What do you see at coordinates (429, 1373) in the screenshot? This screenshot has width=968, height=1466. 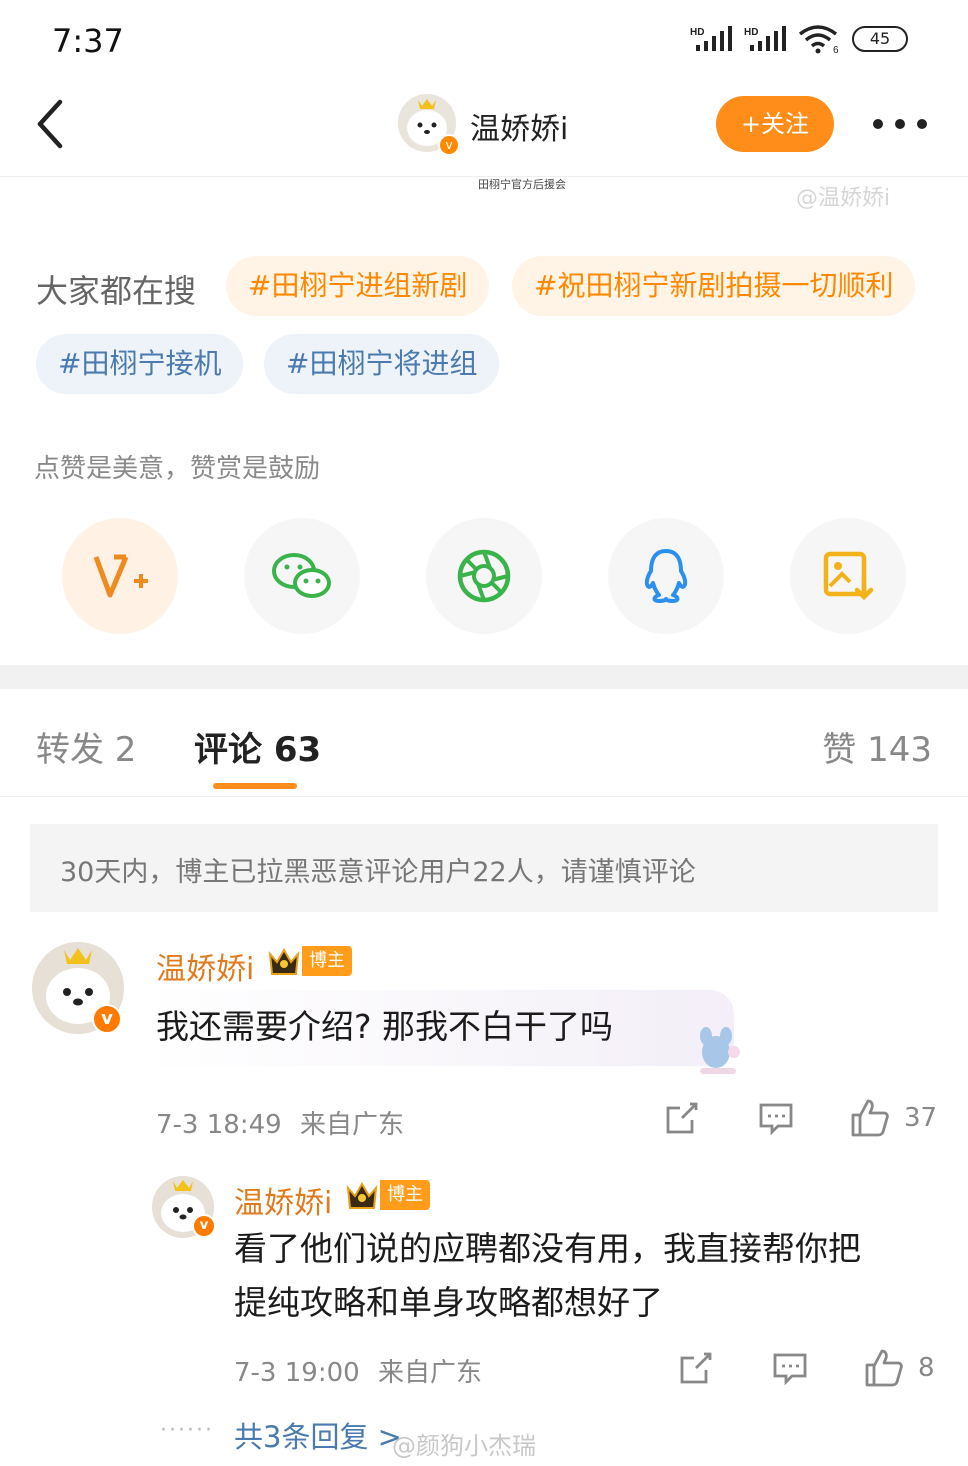 I see `reply-location: 来自广东` at bounding box center [429, 1373].